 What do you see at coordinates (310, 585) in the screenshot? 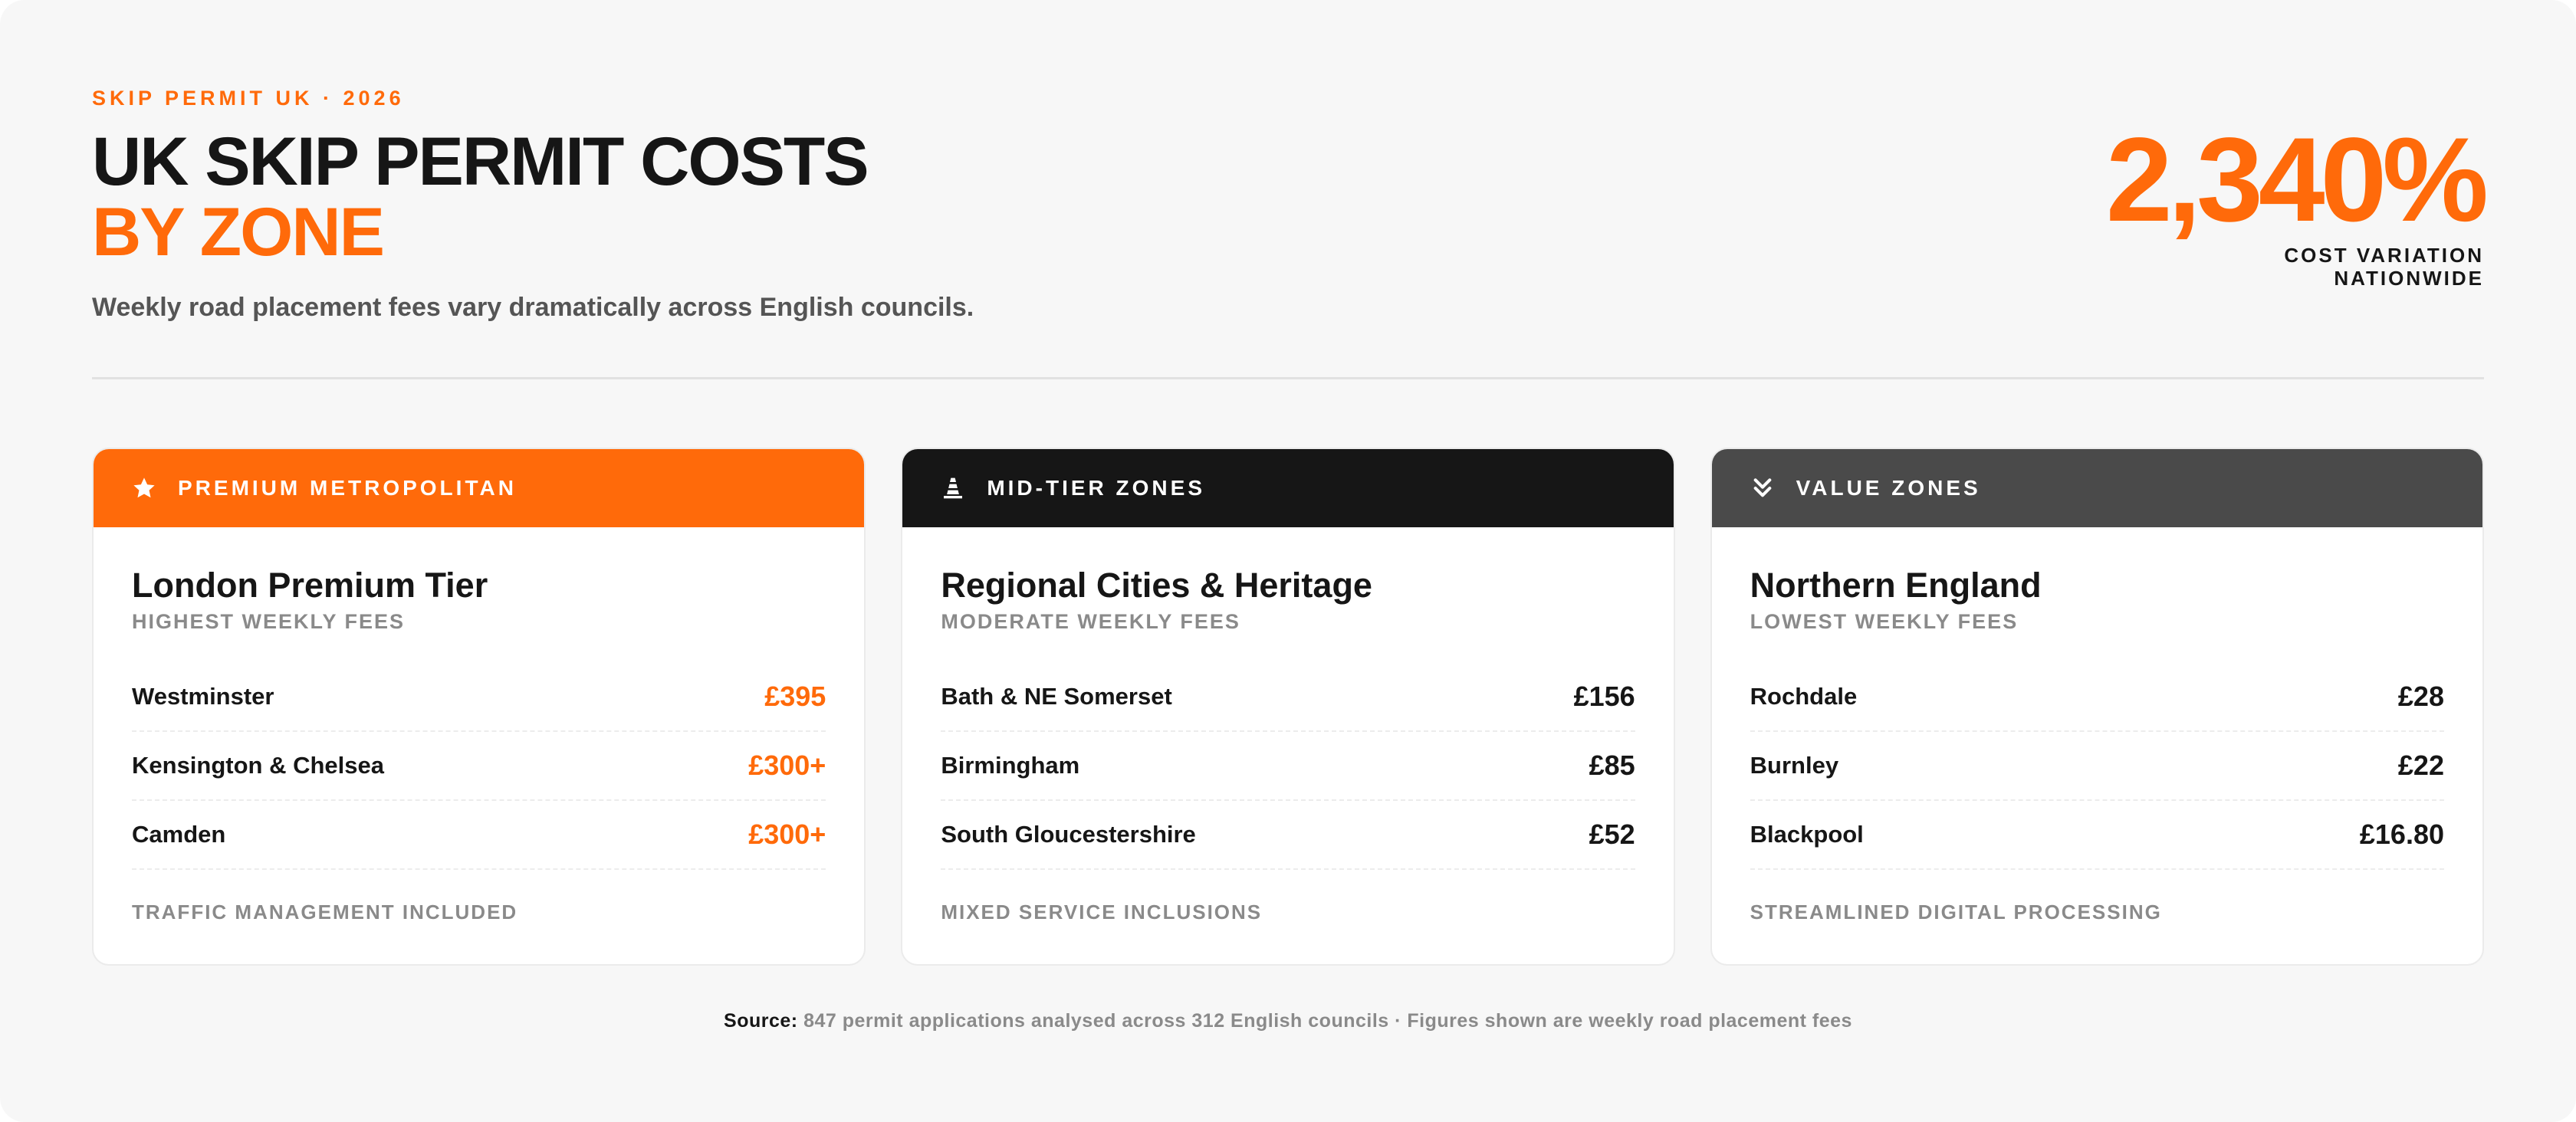
I see `zone-card-title: London Premium Tier` at bounding box center [310, 585].